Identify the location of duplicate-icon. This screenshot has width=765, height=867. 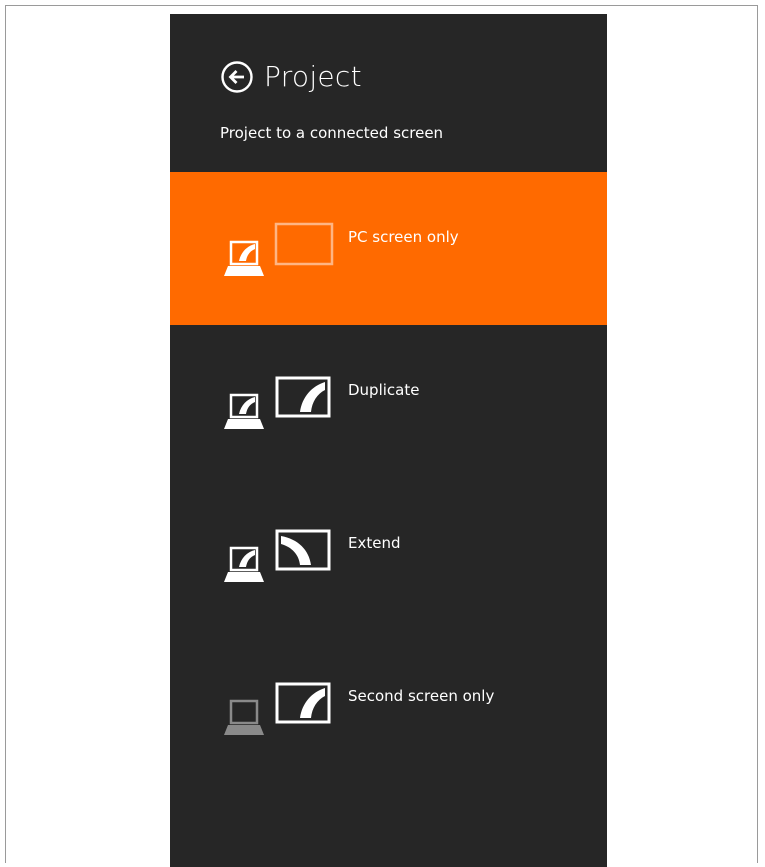
(277, 402).